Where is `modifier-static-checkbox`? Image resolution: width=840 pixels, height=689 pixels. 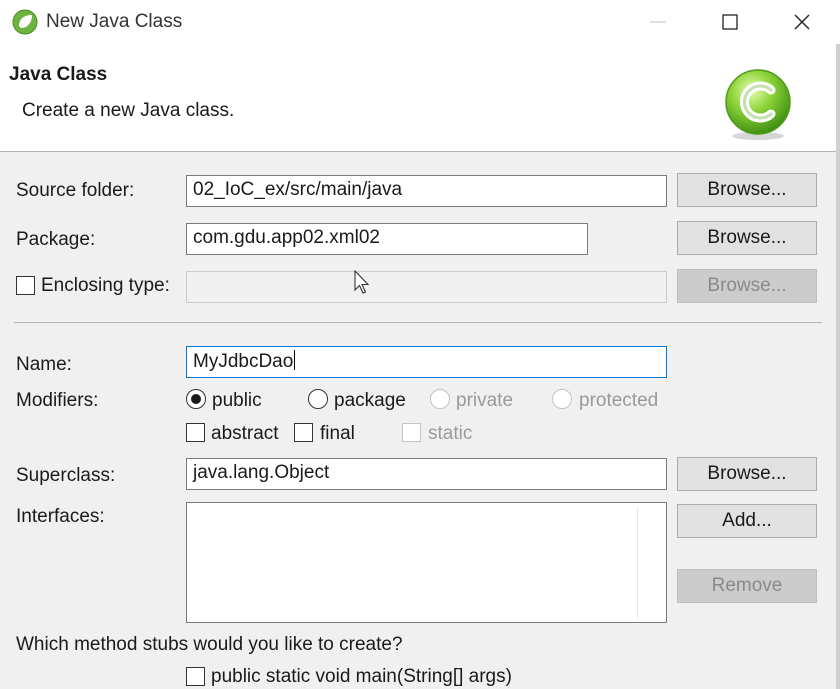
modifier-static-checkbox is located at coordinates (411, 432).